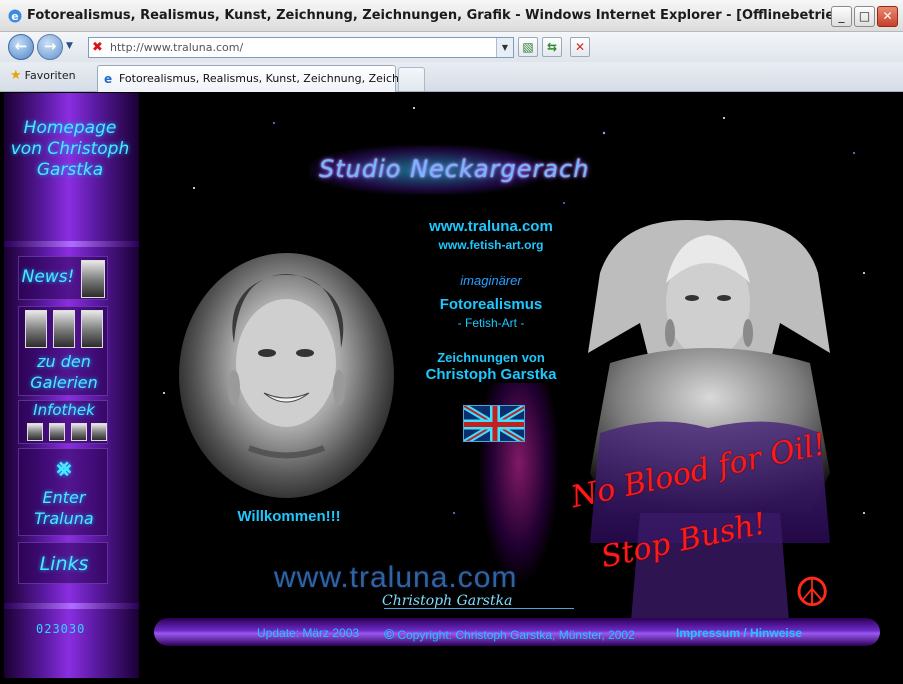 This screenshot has width=903, height=684. Describe the element at coordinates (93, 279) in the screenshot. I see `news-thumbnail` at that location.